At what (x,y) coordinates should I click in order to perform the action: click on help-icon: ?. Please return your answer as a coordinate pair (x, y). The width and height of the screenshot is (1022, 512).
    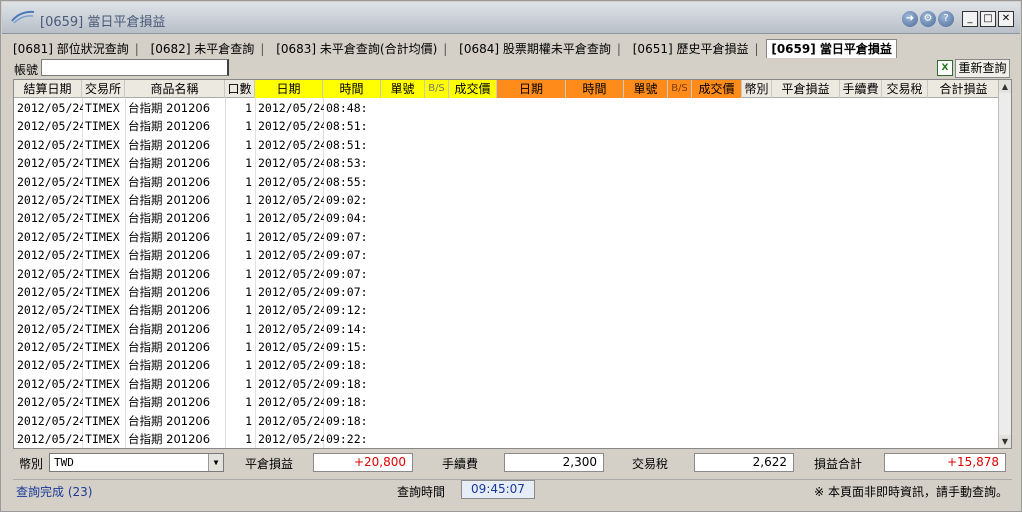
    Looking at the image, I should click on (946, 19).